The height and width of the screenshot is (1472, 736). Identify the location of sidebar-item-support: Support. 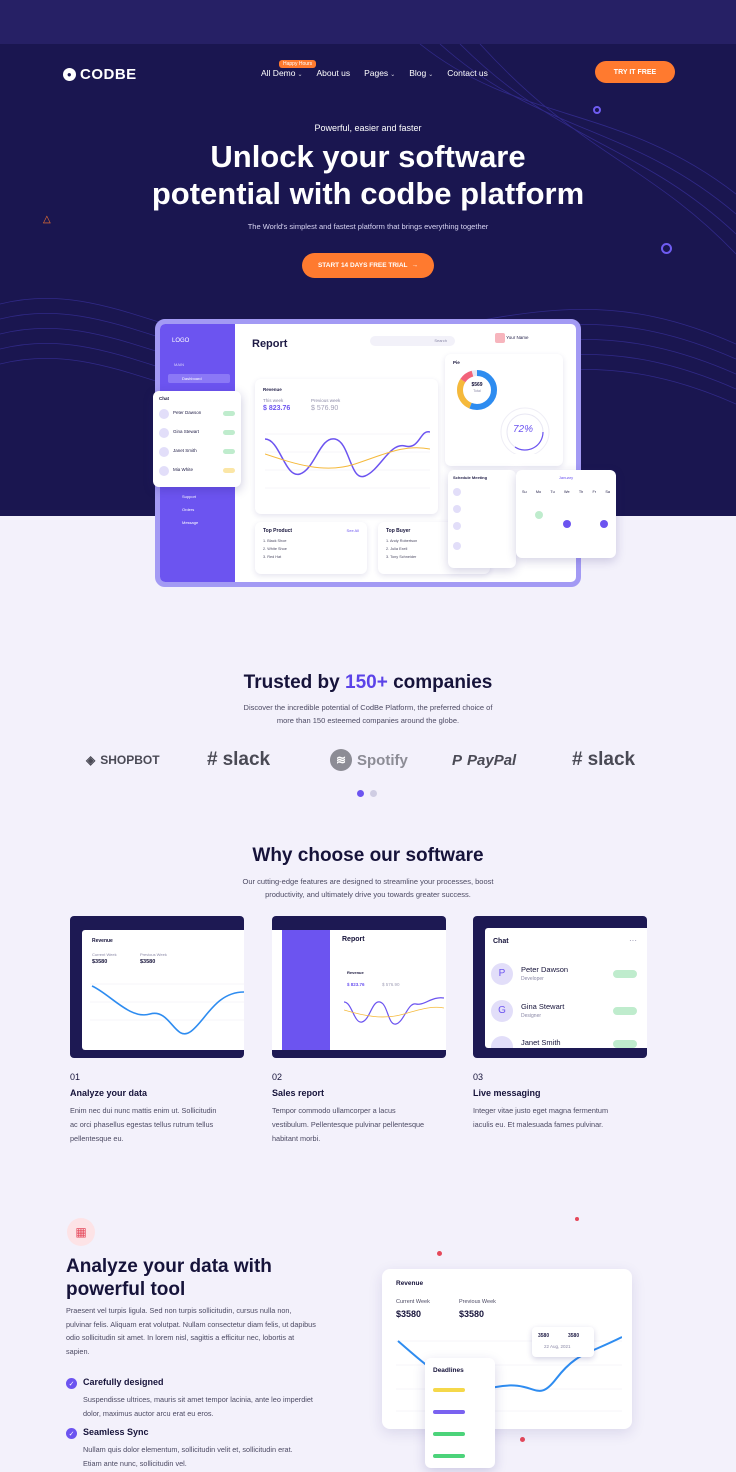
(189, 496).